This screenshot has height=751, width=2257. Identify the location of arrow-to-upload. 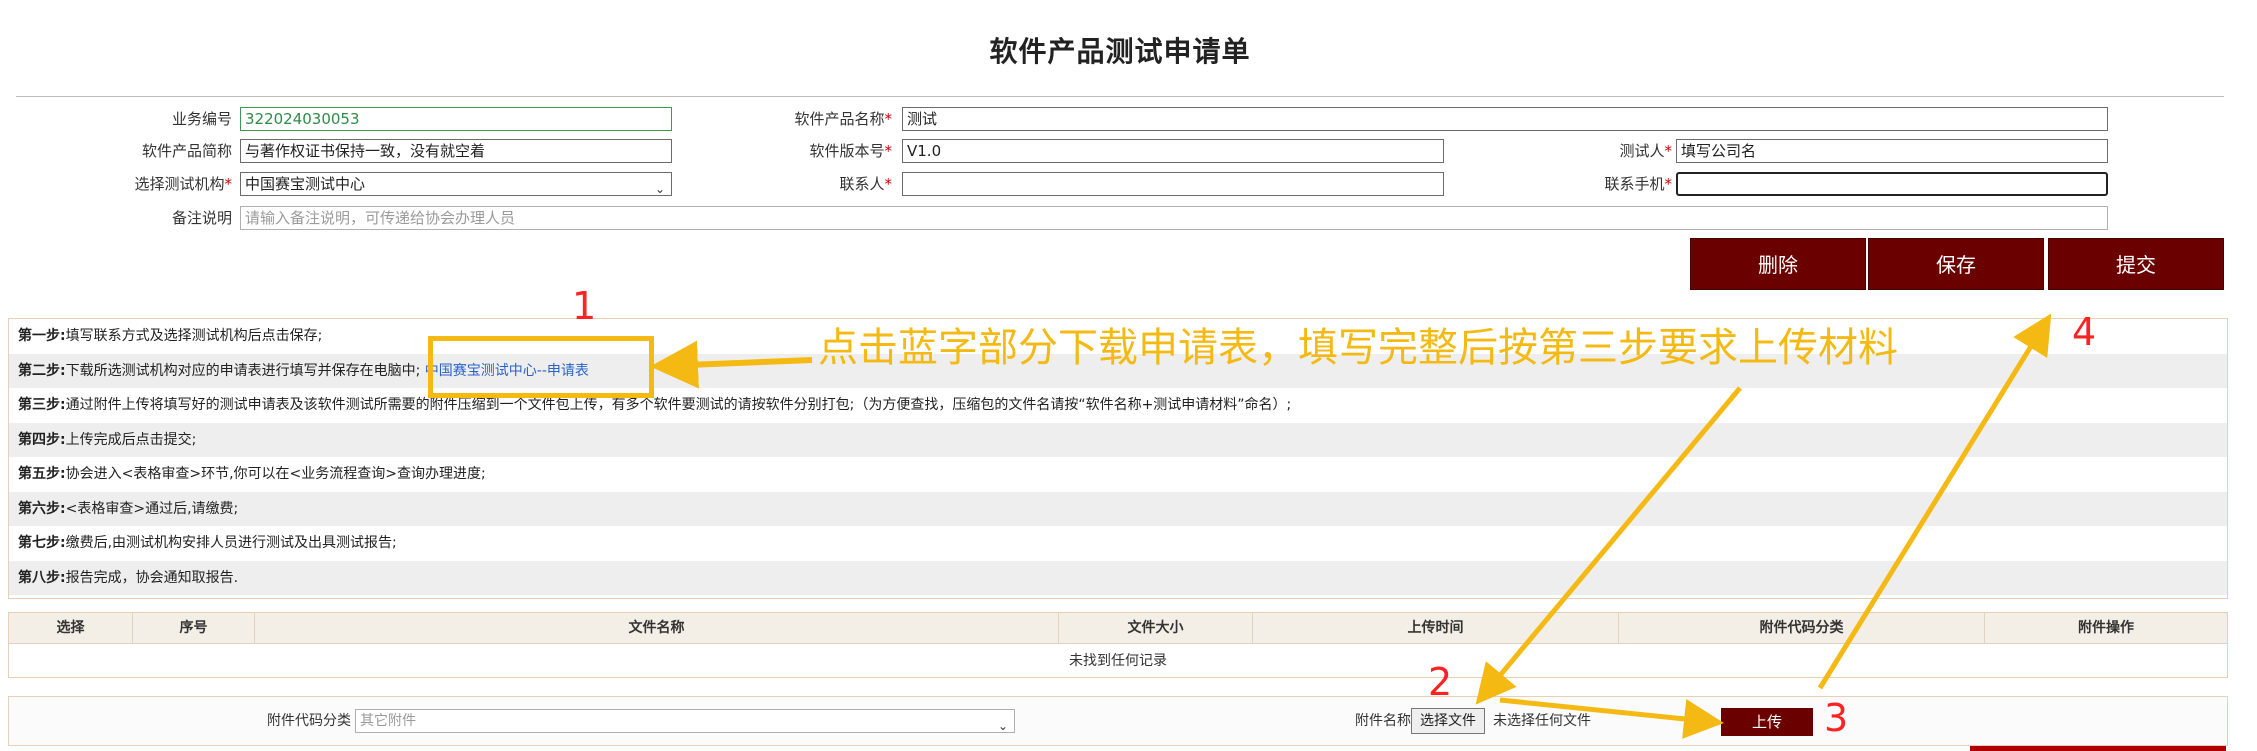
(1611, 718).